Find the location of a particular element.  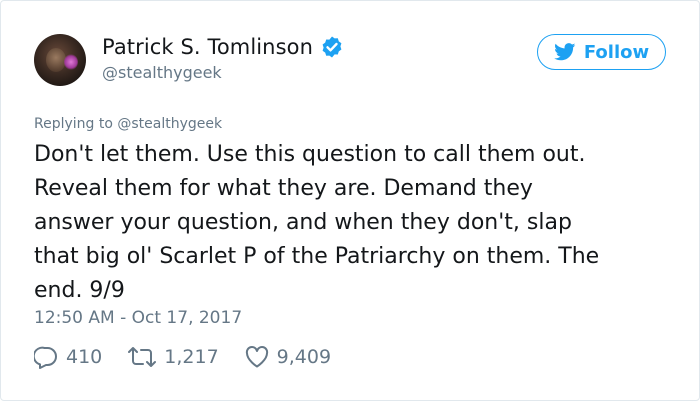

retweet-button: 1,217 is located at coordinates (173, 357).